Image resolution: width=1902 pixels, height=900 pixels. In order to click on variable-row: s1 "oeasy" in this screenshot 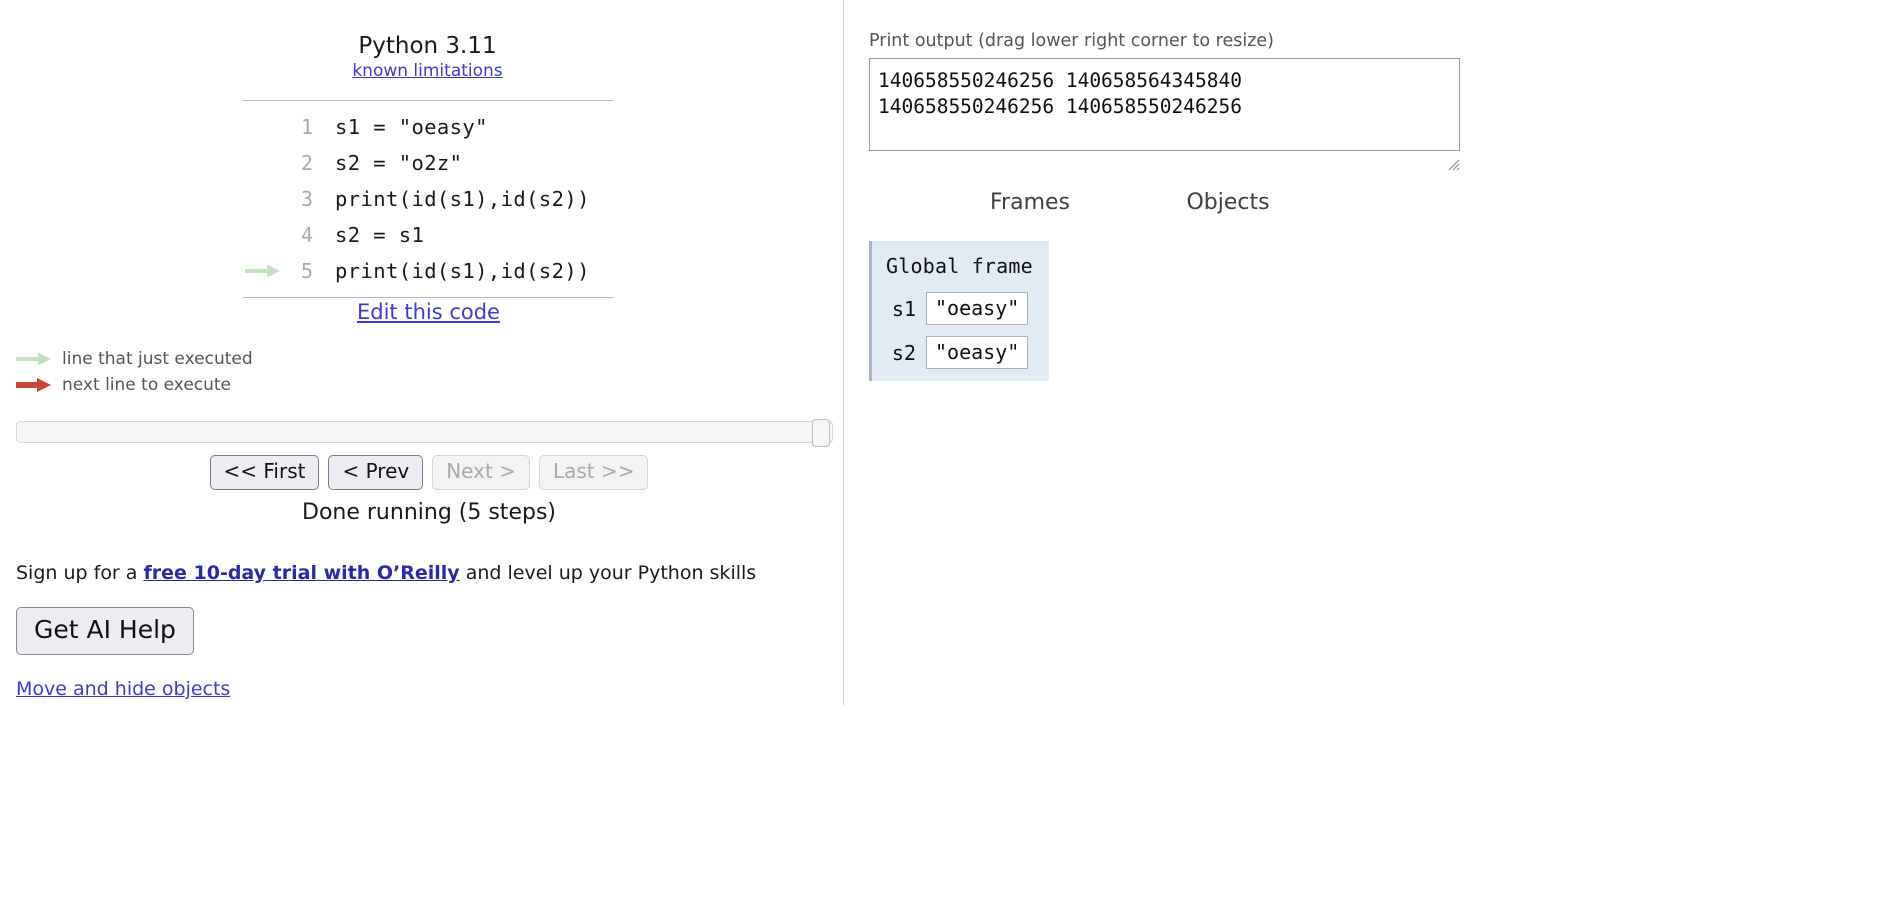, I will do `click(960, 308)`.